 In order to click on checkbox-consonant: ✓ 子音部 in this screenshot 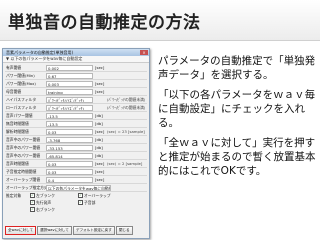, I will do `click(86, 202)`.